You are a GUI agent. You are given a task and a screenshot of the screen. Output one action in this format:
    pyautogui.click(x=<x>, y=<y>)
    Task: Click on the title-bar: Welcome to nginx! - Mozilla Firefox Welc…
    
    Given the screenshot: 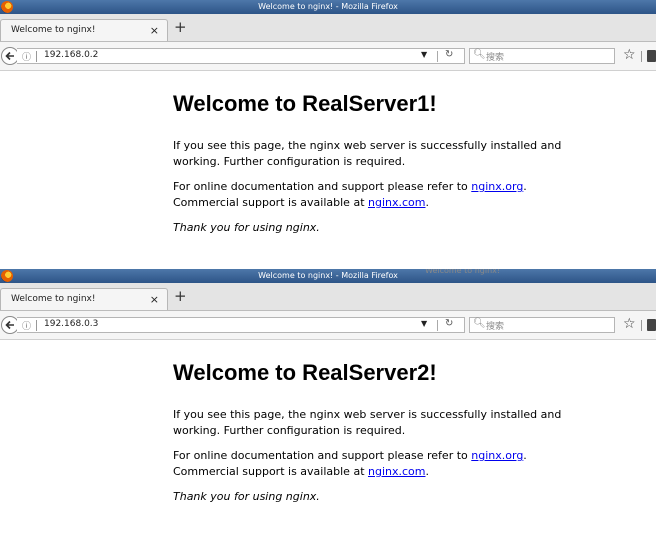 What is the action you would take?
    pyautogui.click(x=328, y=276)
    